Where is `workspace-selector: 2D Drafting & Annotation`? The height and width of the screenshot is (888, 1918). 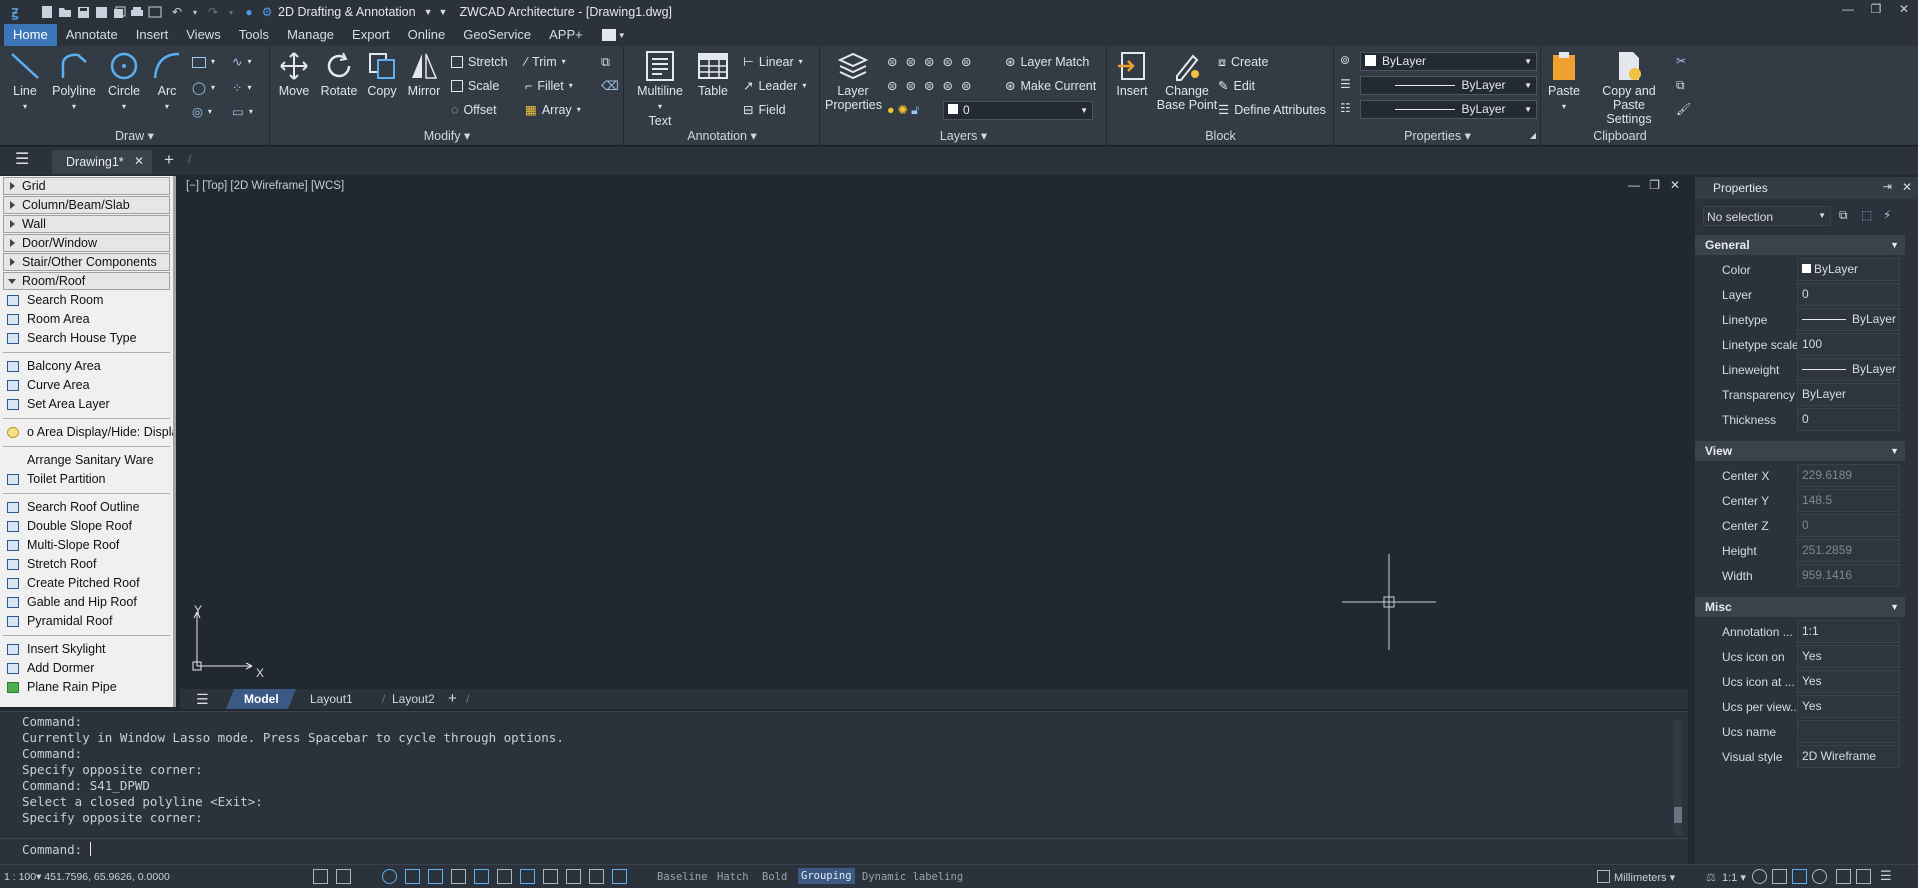
workspace-selector: 2D Drafting & Annotation is located at coordinates (347, 12).